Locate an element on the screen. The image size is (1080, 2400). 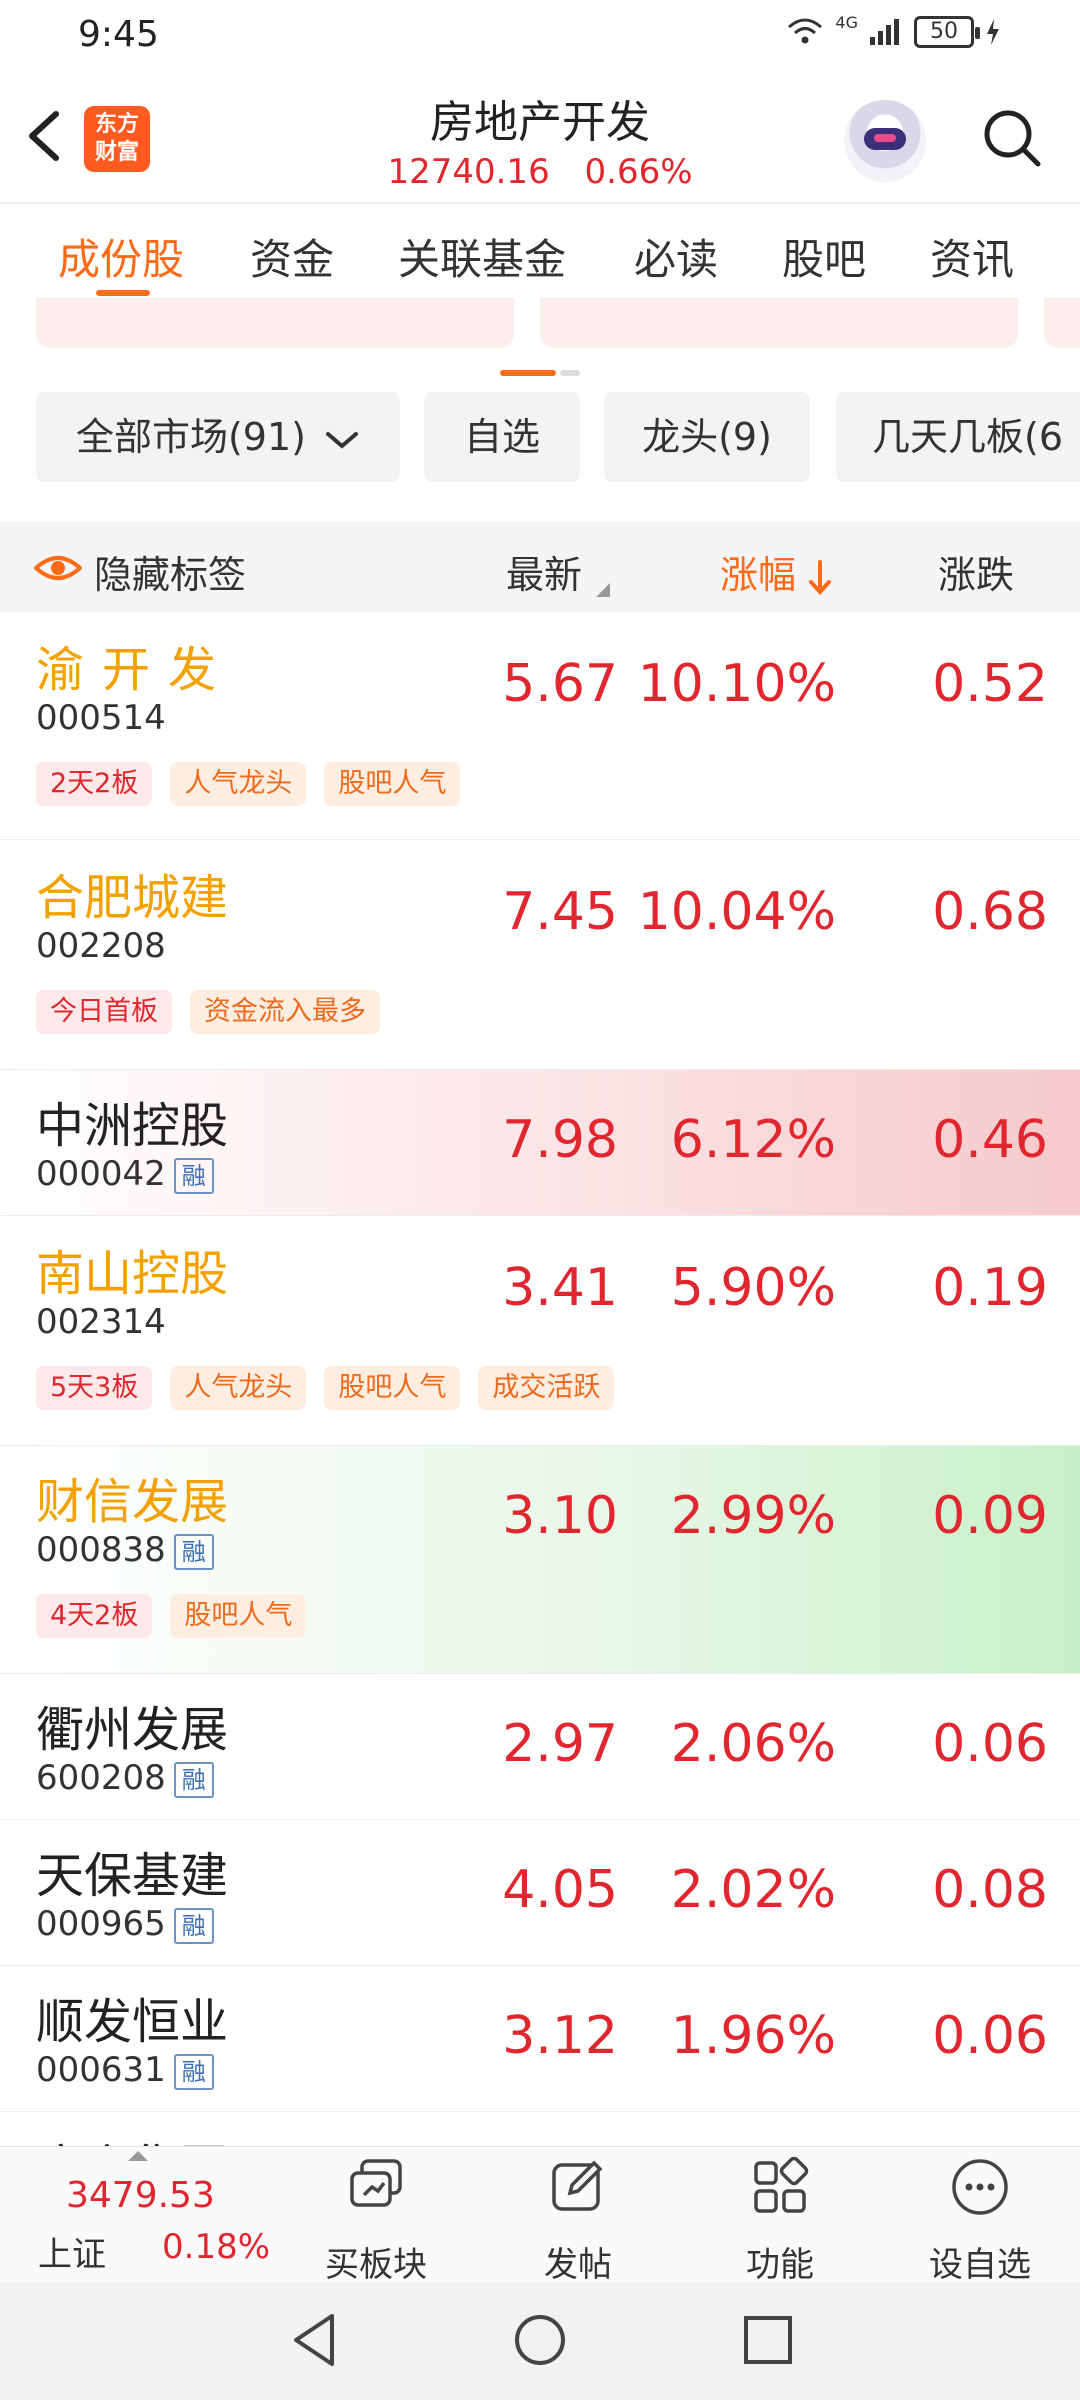
latest-price-header: 最新 is located at coordinates (559, 571).